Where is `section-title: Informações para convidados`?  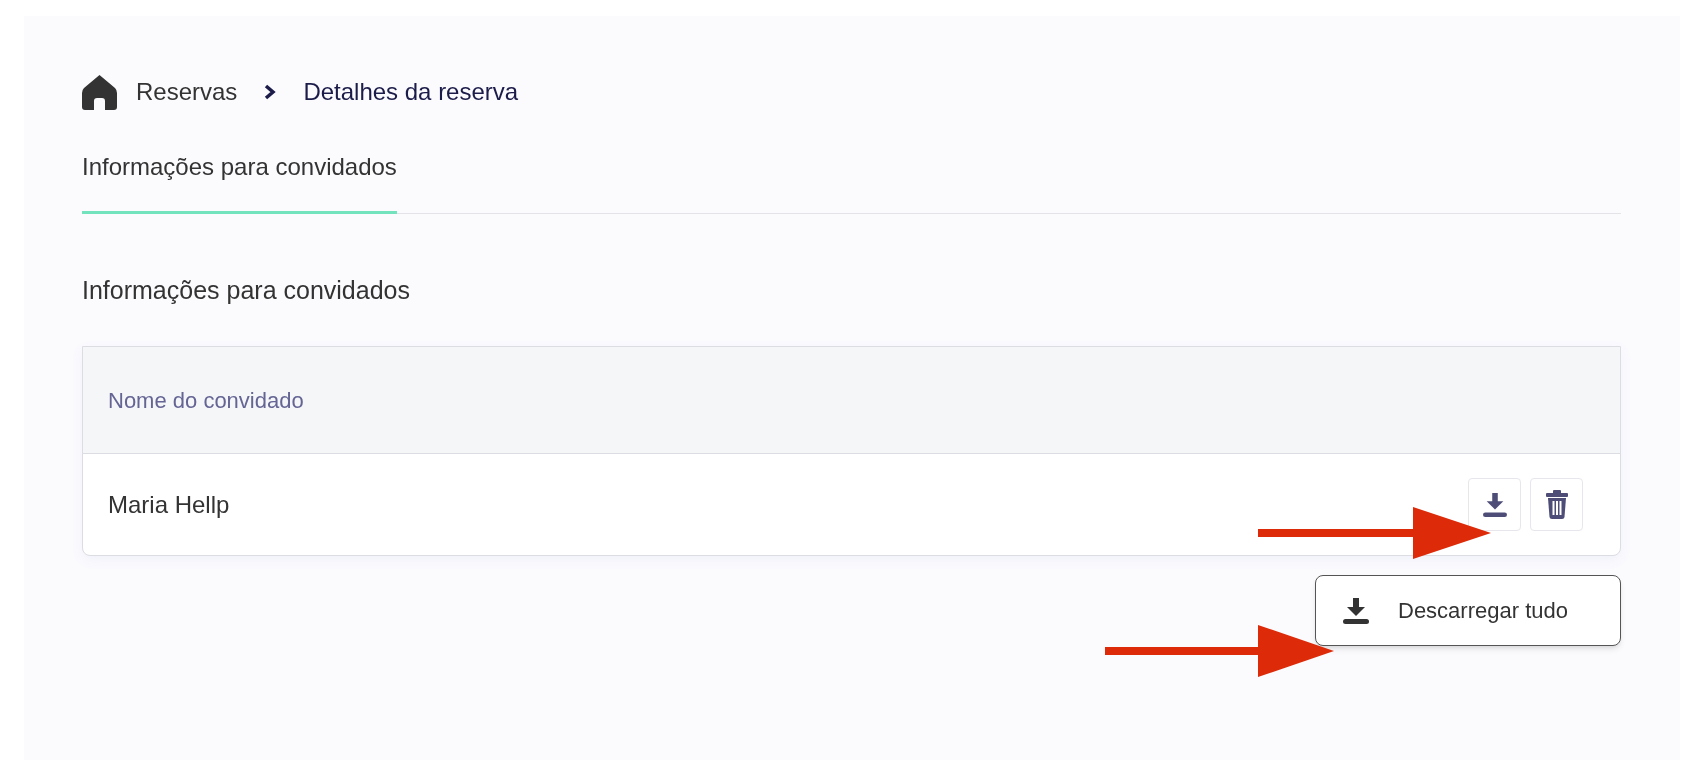
section-title: Informações para convidados is located at coordinates (246, 290).